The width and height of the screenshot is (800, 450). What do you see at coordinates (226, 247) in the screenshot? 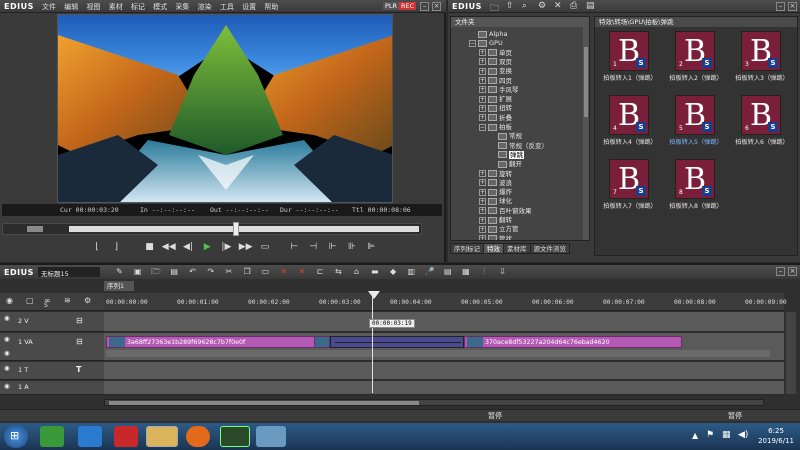
I see `step-forward-button: |▶` at bounding box center [226, 247].